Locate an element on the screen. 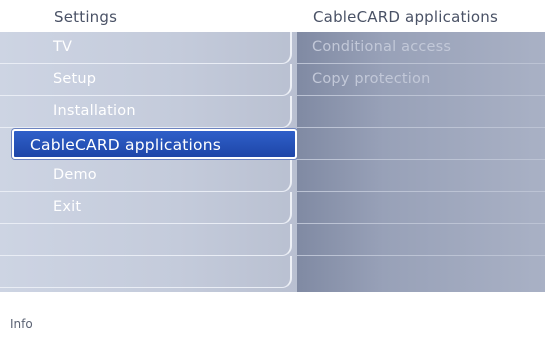 This screenshot has height=358, width=545. submenu-item-conditional-access: Conditional access is located at coordinates (421, 48).